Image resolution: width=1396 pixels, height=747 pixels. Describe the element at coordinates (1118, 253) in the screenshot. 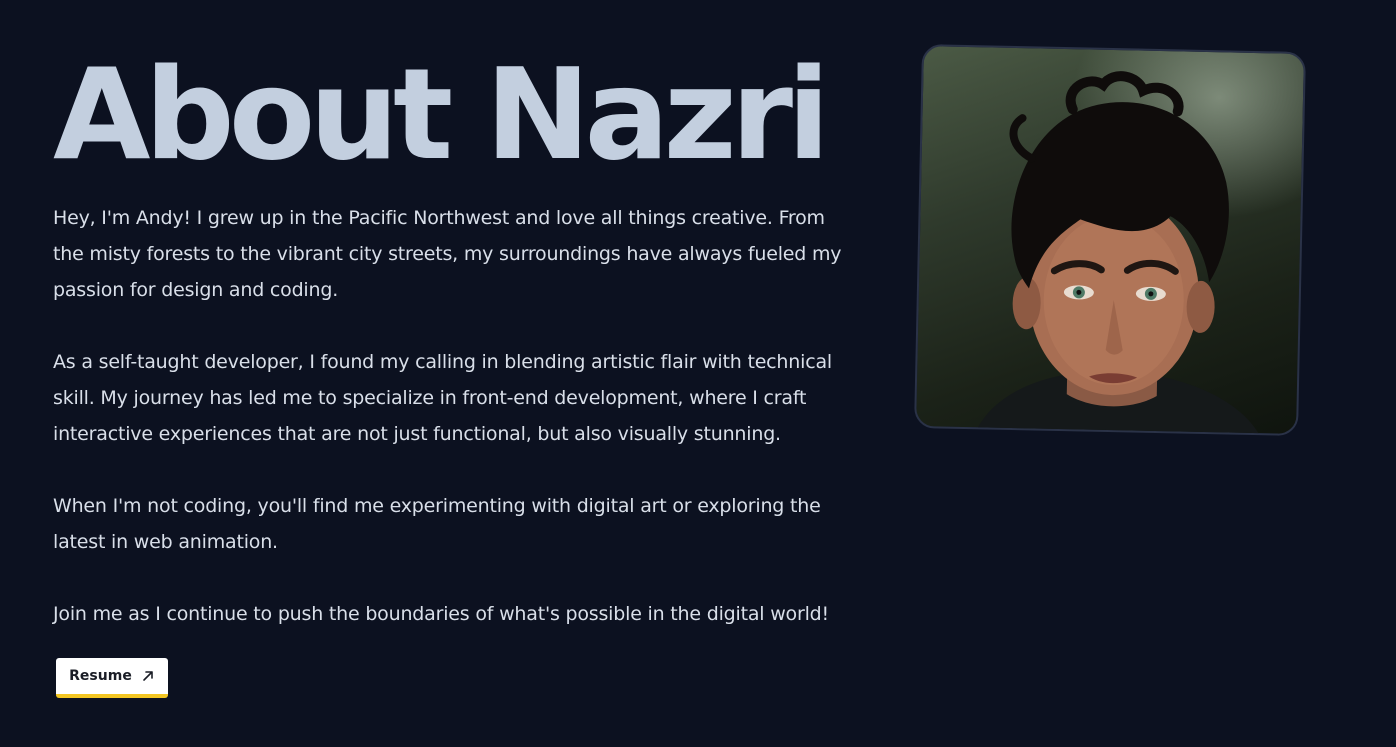

I see `portrait-illustration` at that location.